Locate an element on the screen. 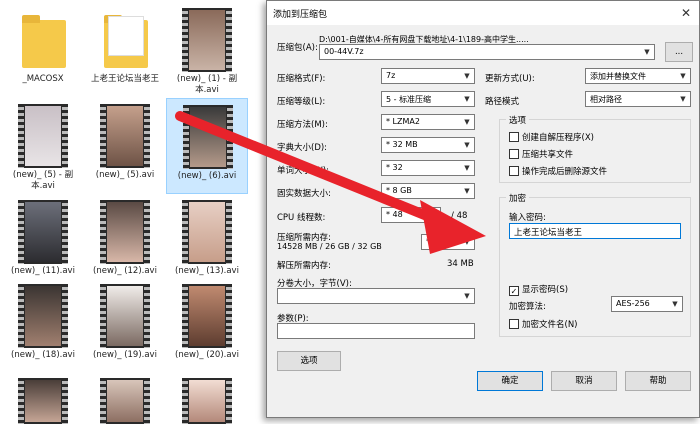 The width and height of the screenshot is (700, 424). dict-label: 字典大小(D): is located at coordinates (302, 148).